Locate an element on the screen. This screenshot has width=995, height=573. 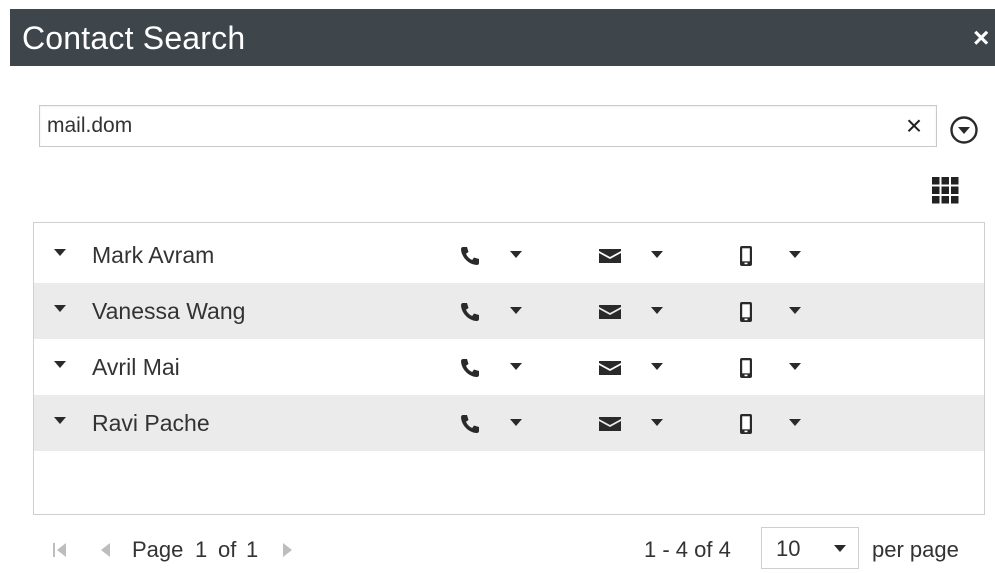
close-icon: × is located at coordinates (981, 37).